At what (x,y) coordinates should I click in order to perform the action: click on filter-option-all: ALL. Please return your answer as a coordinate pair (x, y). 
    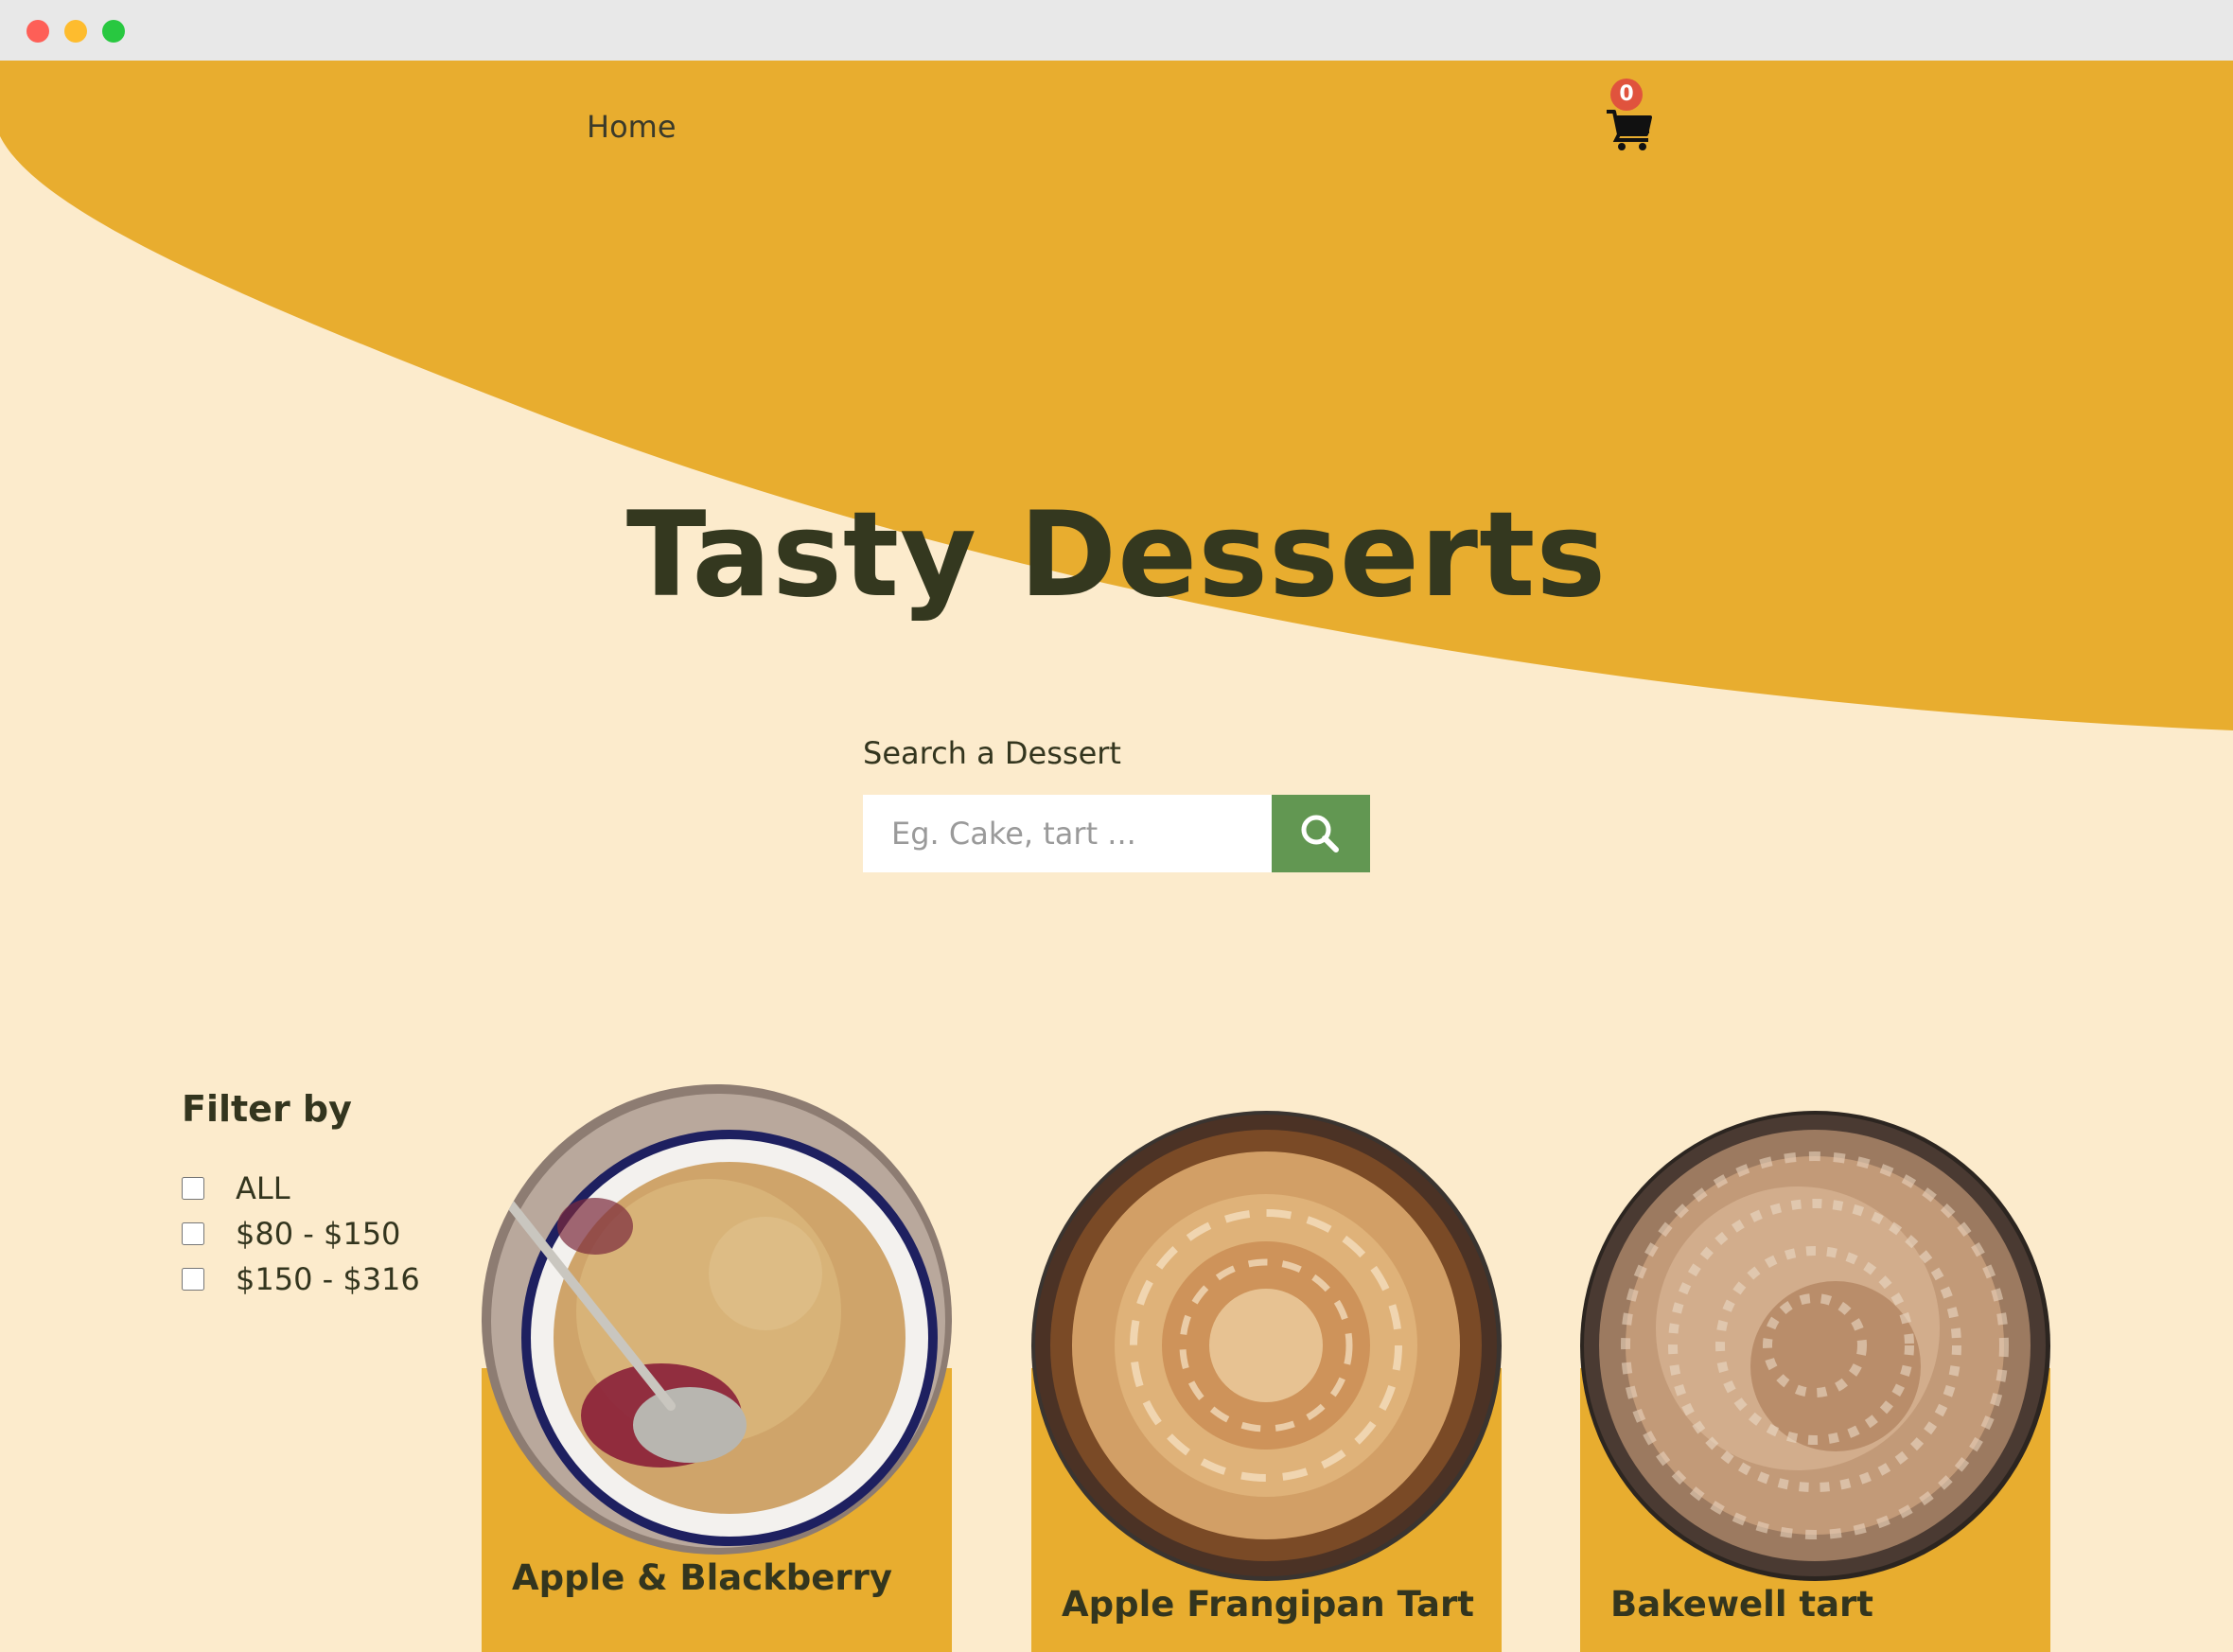
    Looking at the image, I should click on (301, 1188).